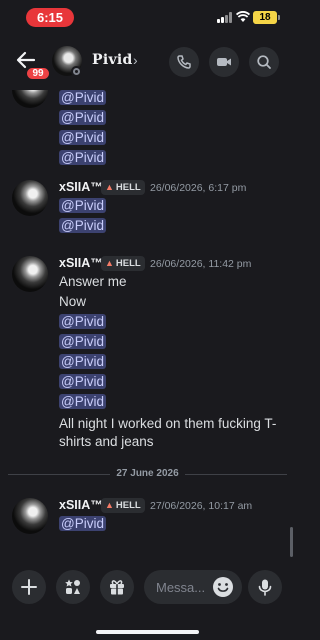 The height and width of the screenshot is (640, 320). Describe the element at coordinates (168, 423) in the screenshot. I see `message-line: All night I worked on them fucking T-` at that location.